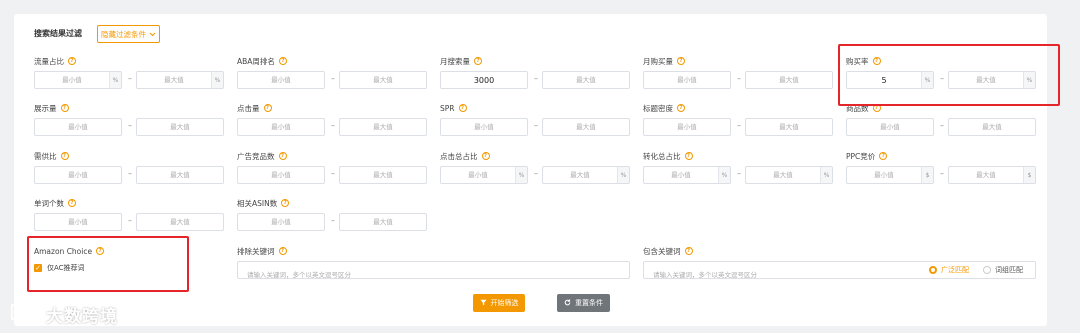 The height and width of the screenshot is (333, 1080). I want to click on filter-click-share: 点击总占比? % – %, so click(535, 170).